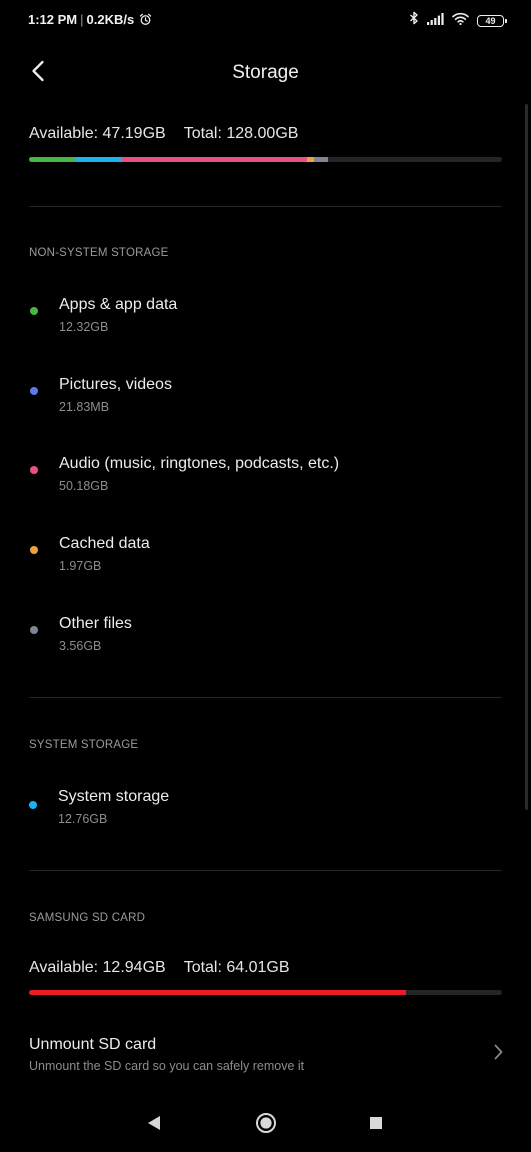  What do you see at coordinates (99, 253) in the screenshot?
I see `non-system-storage-header: NON-SYSTEM STORAGE` at bounding box center [99, 253].